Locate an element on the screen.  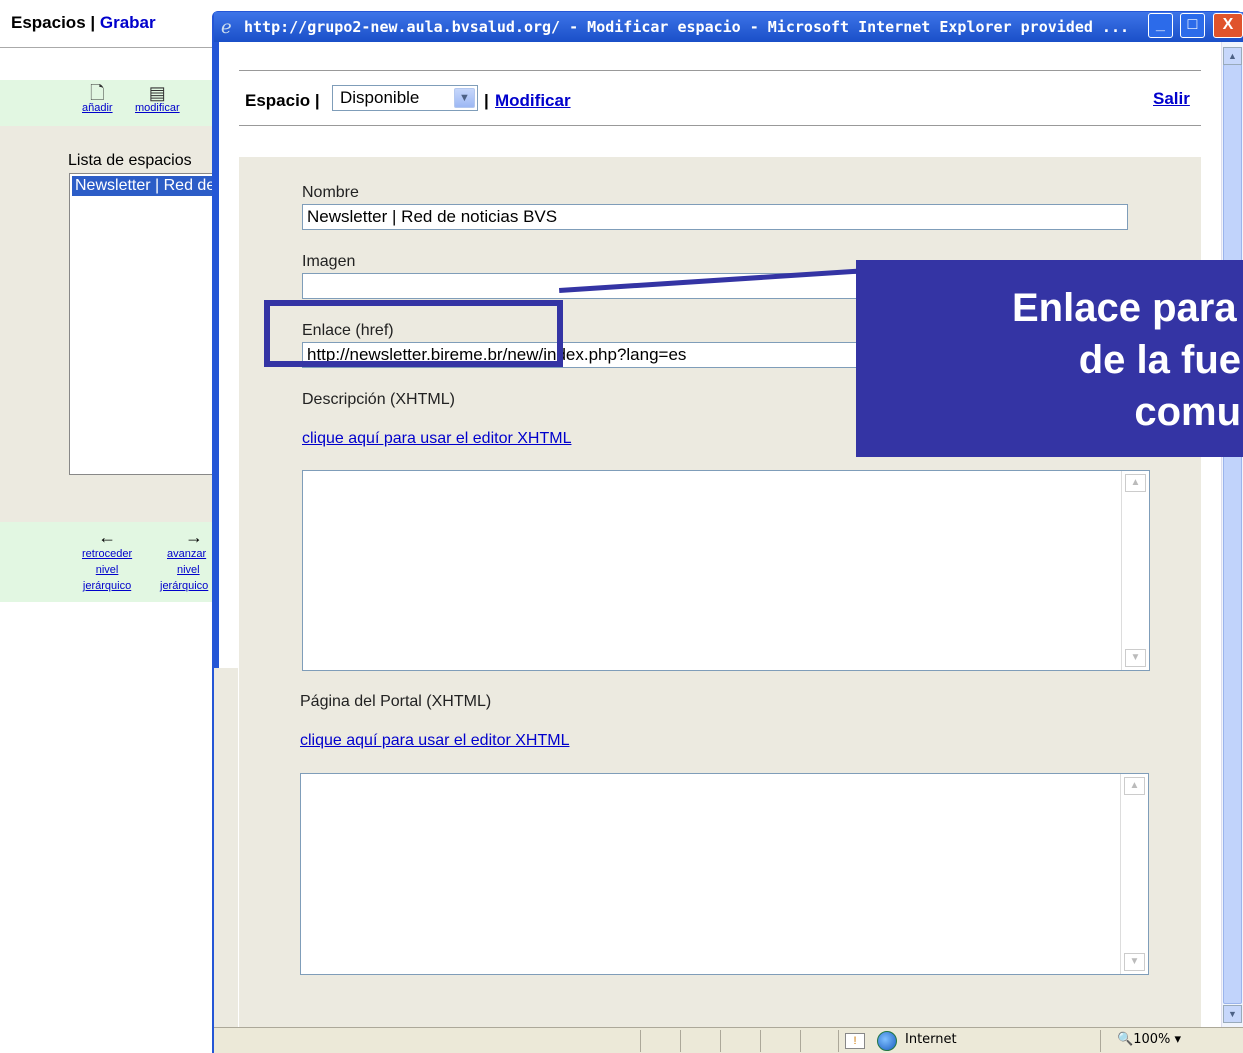
back-level-button: ← retroceder nivel jerárquico is located at coordinates (107, 561).